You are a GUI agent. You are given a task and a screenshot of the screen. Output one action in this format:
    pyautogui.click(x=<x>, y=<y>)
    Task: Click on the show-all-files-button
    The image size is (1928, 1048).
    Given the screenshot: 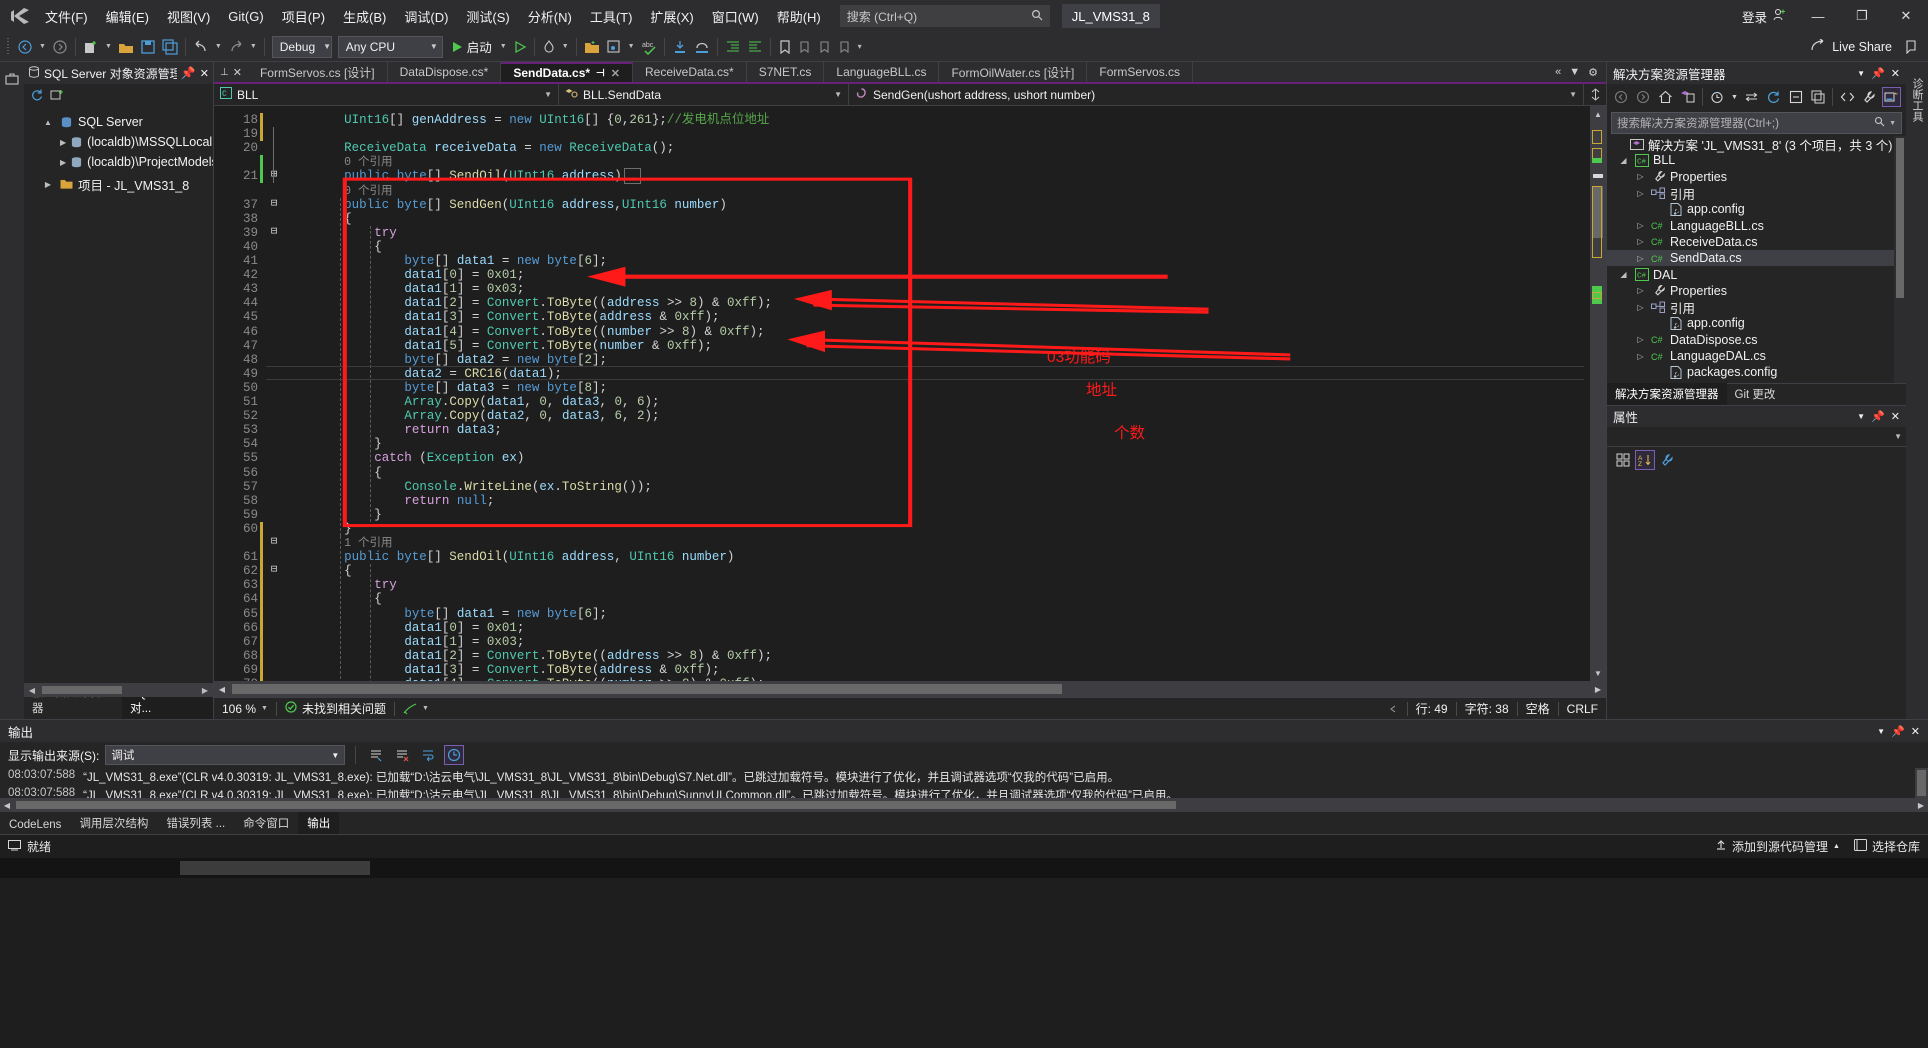 What is the action you would take?
    pyautogui.click(x=592, y=47)
    